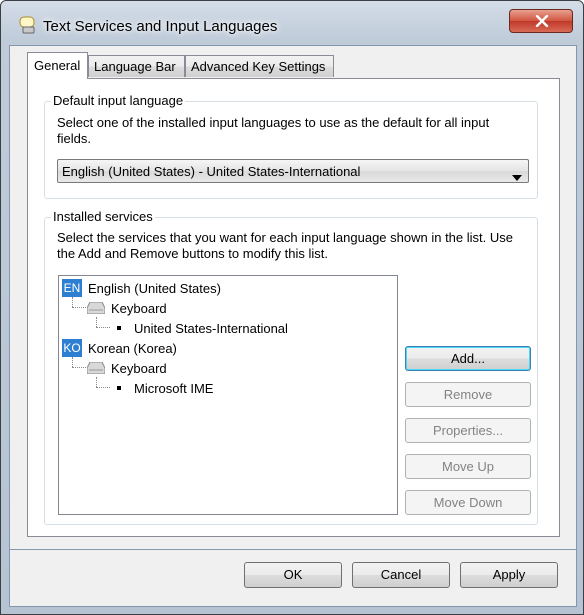  I want to click on tab-label: Language Bar, so click(135, 66).